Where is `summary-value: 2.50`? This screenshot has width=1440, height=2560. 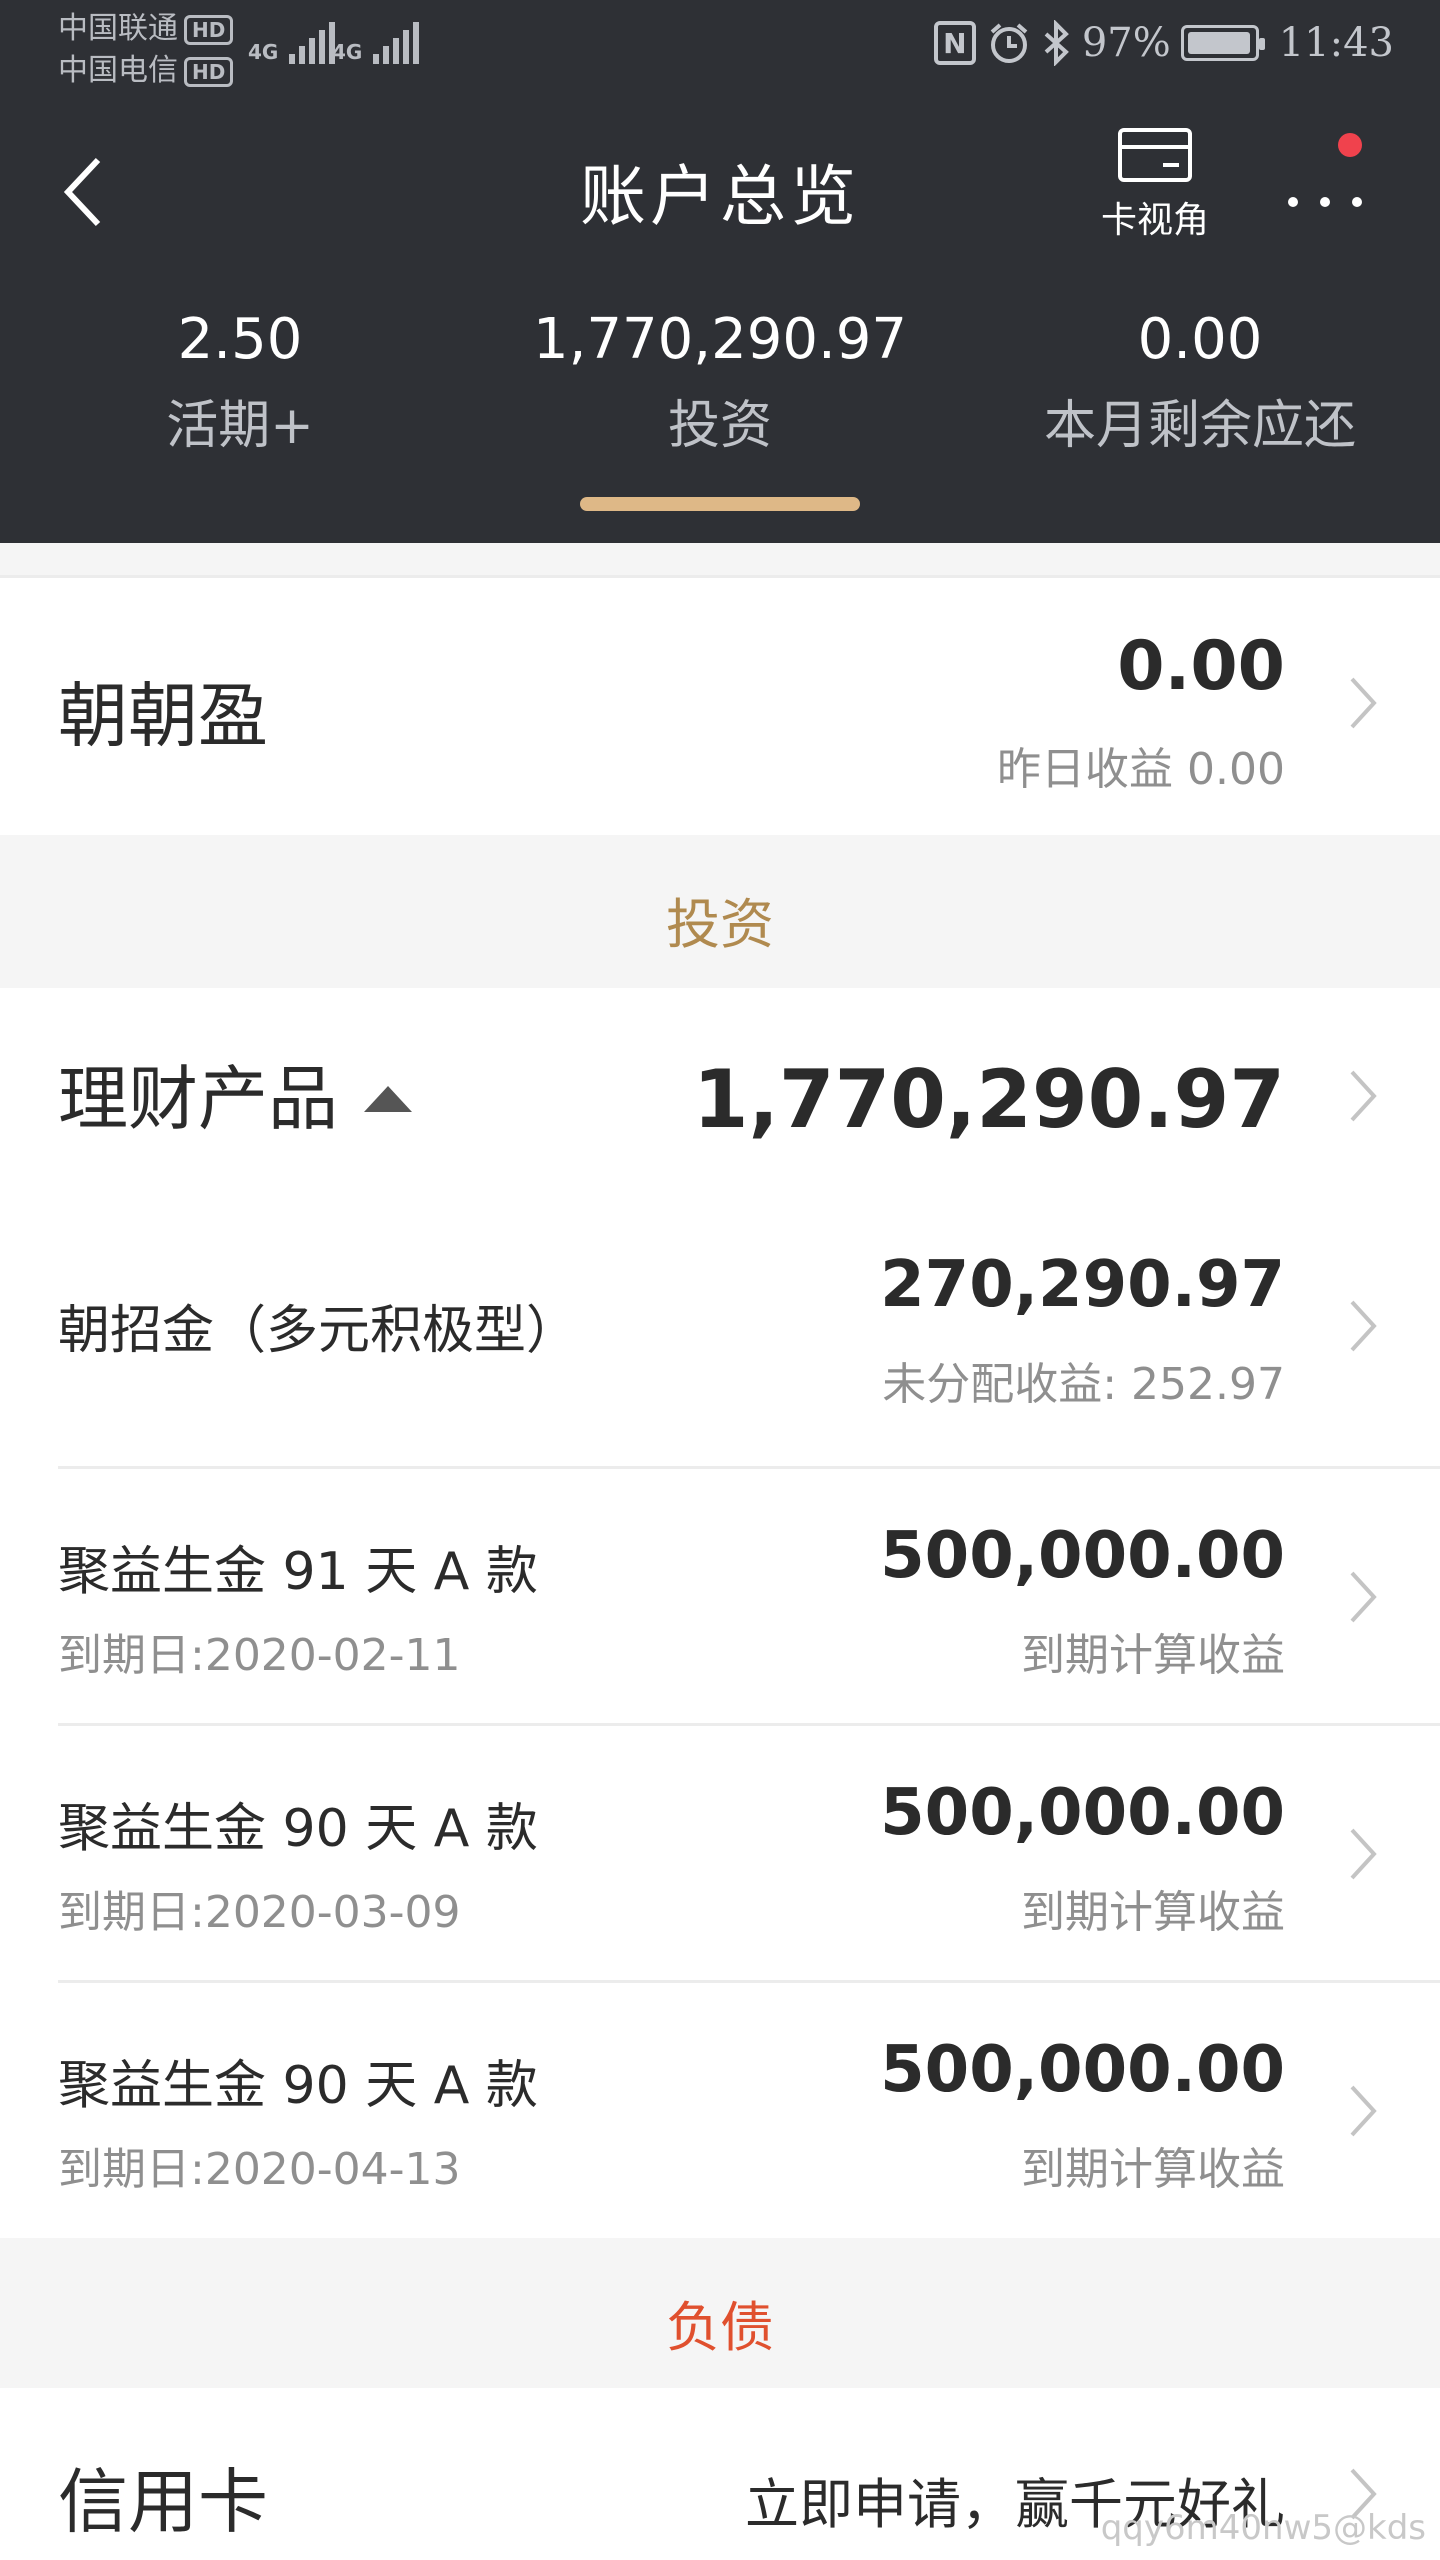
summary-value: 2.50 is located at coordinates (240, 339).